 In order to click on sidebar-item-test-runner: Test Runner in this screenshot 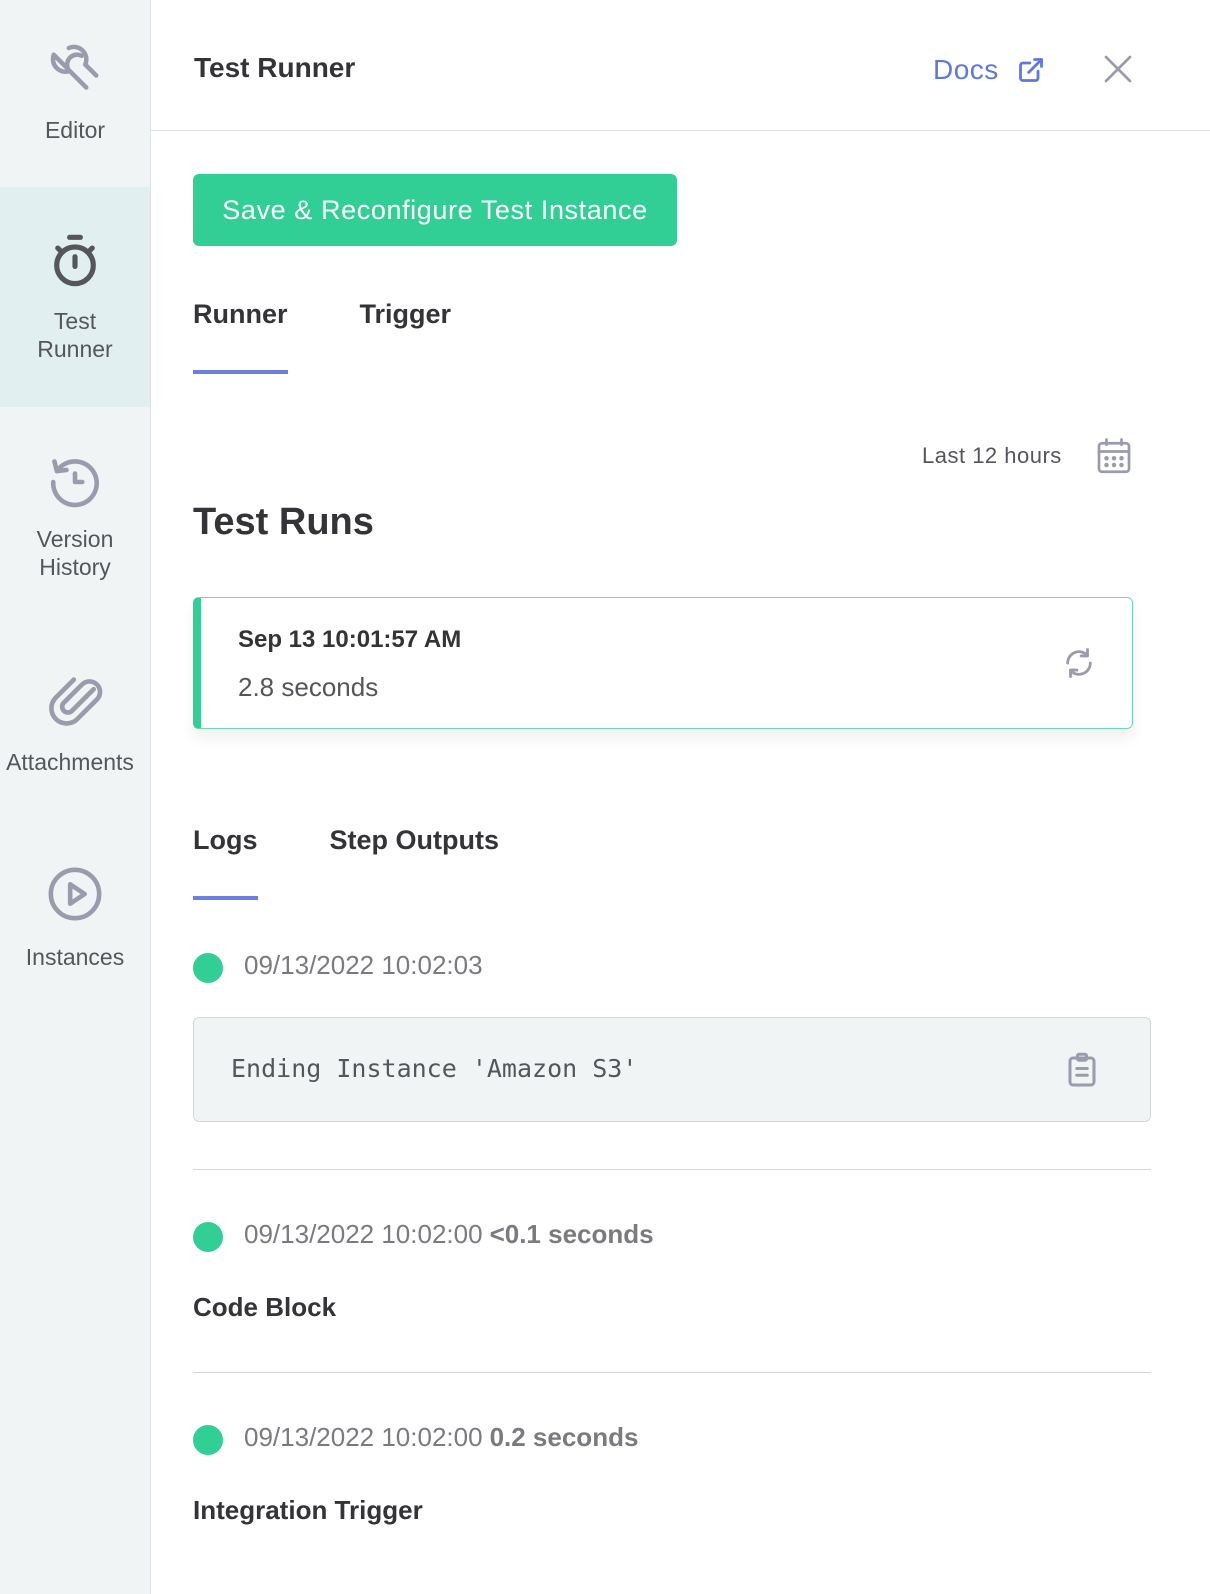, I will do `click(75, 297)`.